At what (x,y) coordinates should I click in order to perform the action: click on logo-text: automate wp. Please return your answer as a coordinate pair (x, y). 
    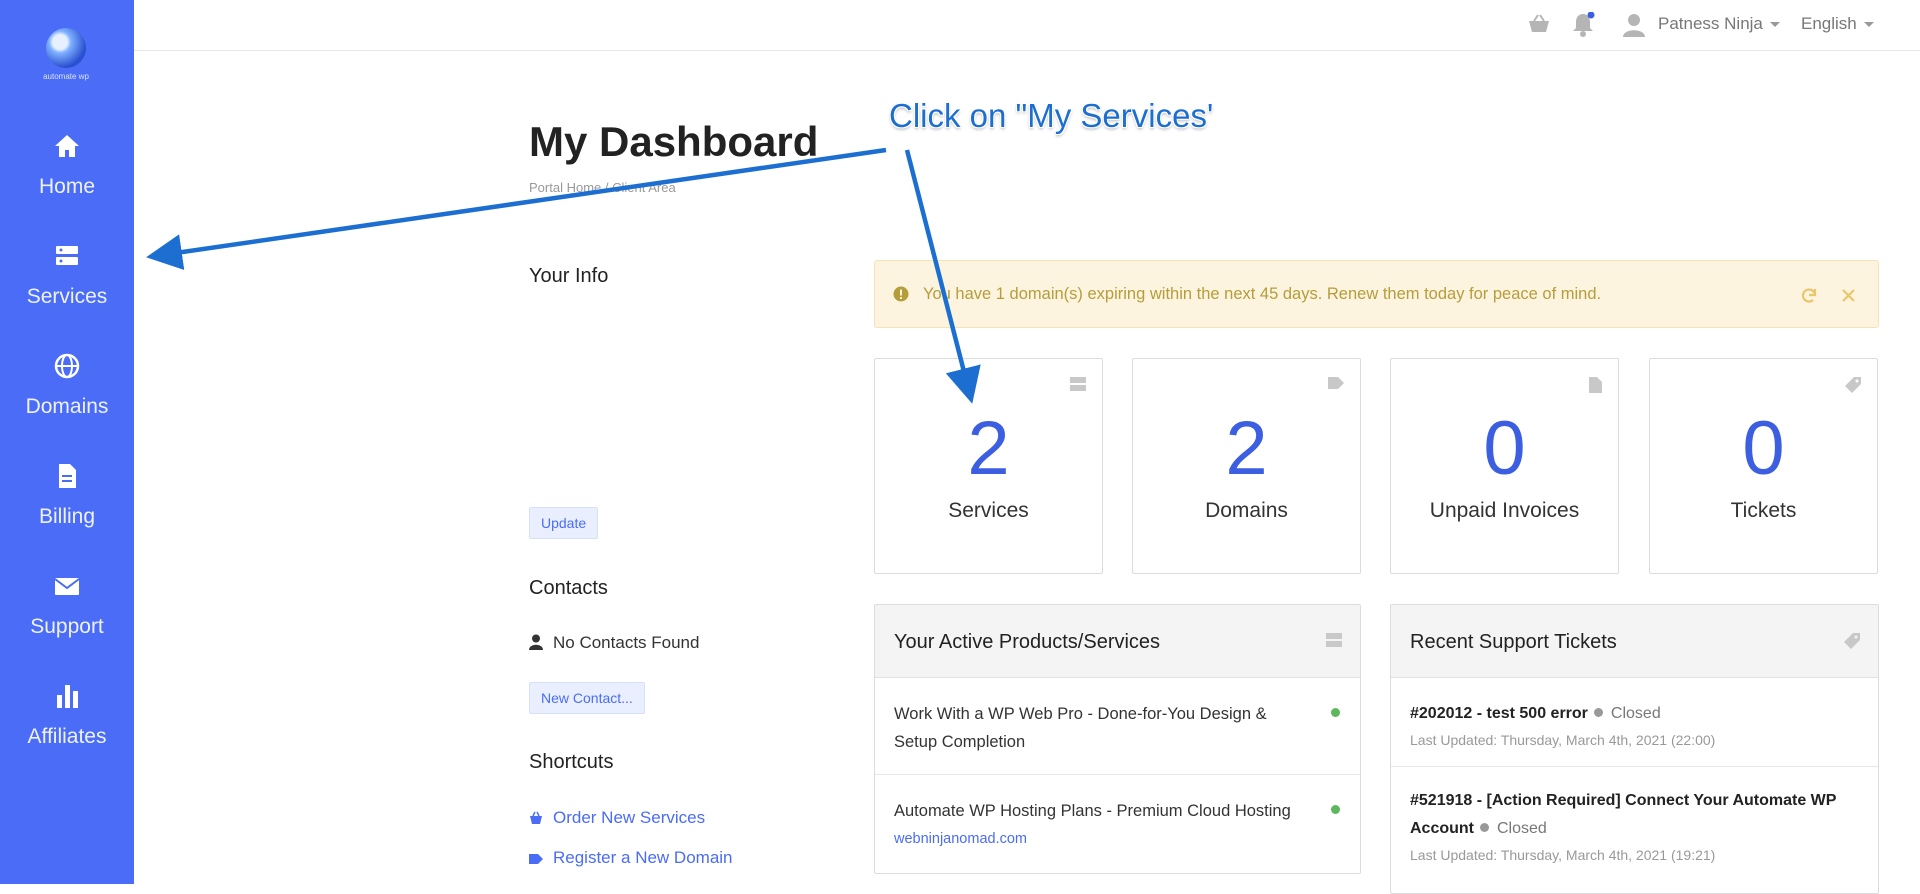
    Looking at the image, I should click on (66, 76).